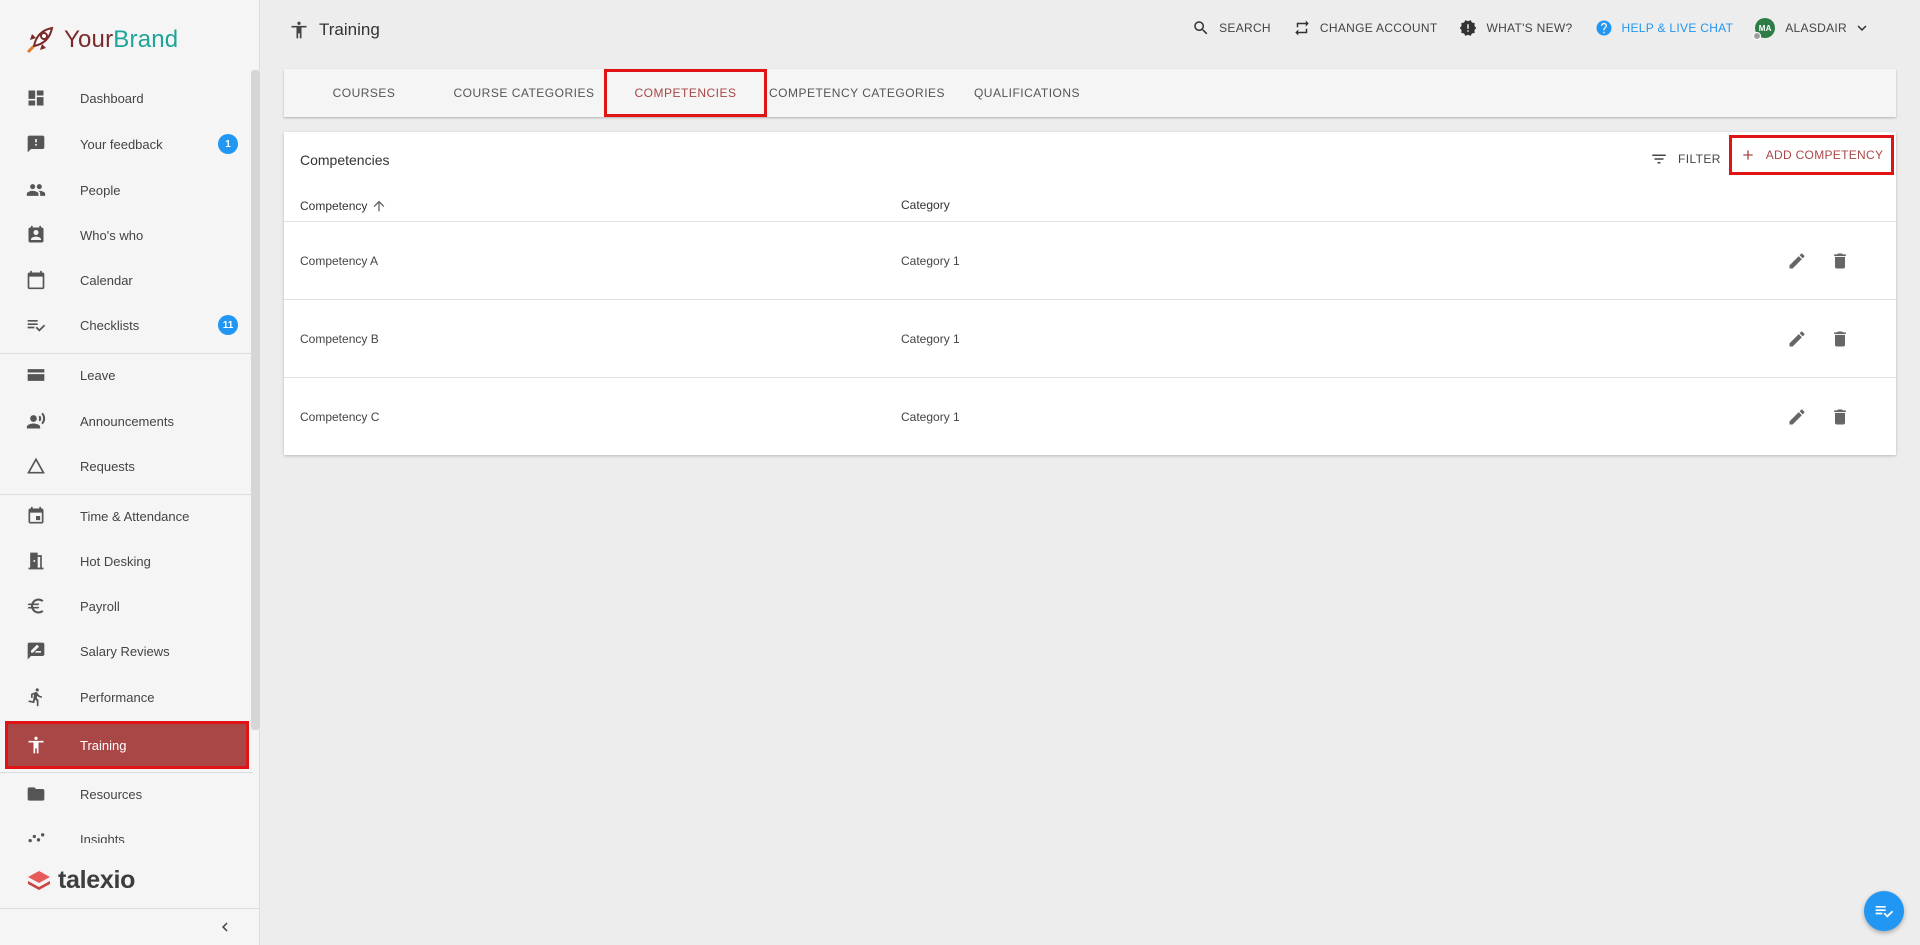  I want to click on competency-cell: Competency C, so click(340, 417).